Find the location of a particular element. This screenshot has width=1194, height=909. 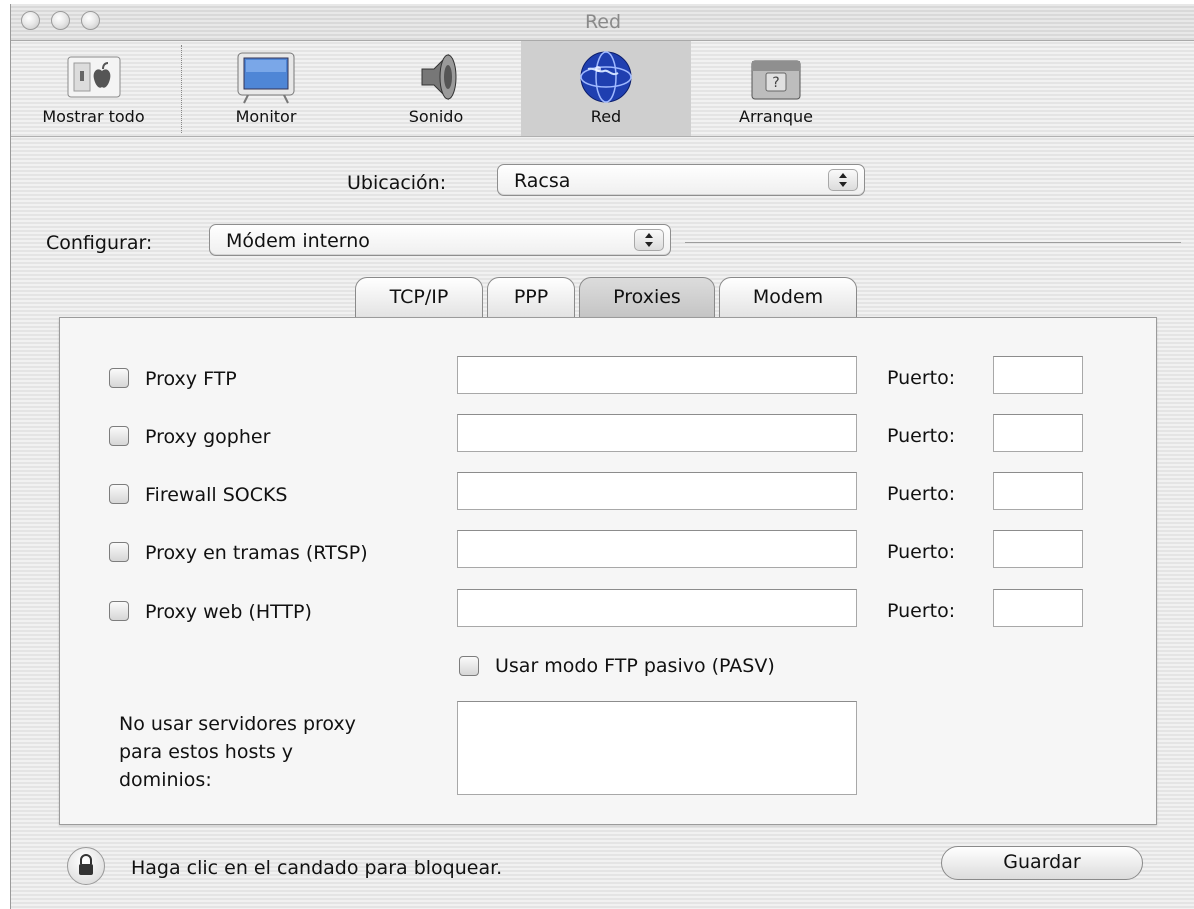

proxy-gopher-label: Proxy gopher is located at coordinates (208, 437).